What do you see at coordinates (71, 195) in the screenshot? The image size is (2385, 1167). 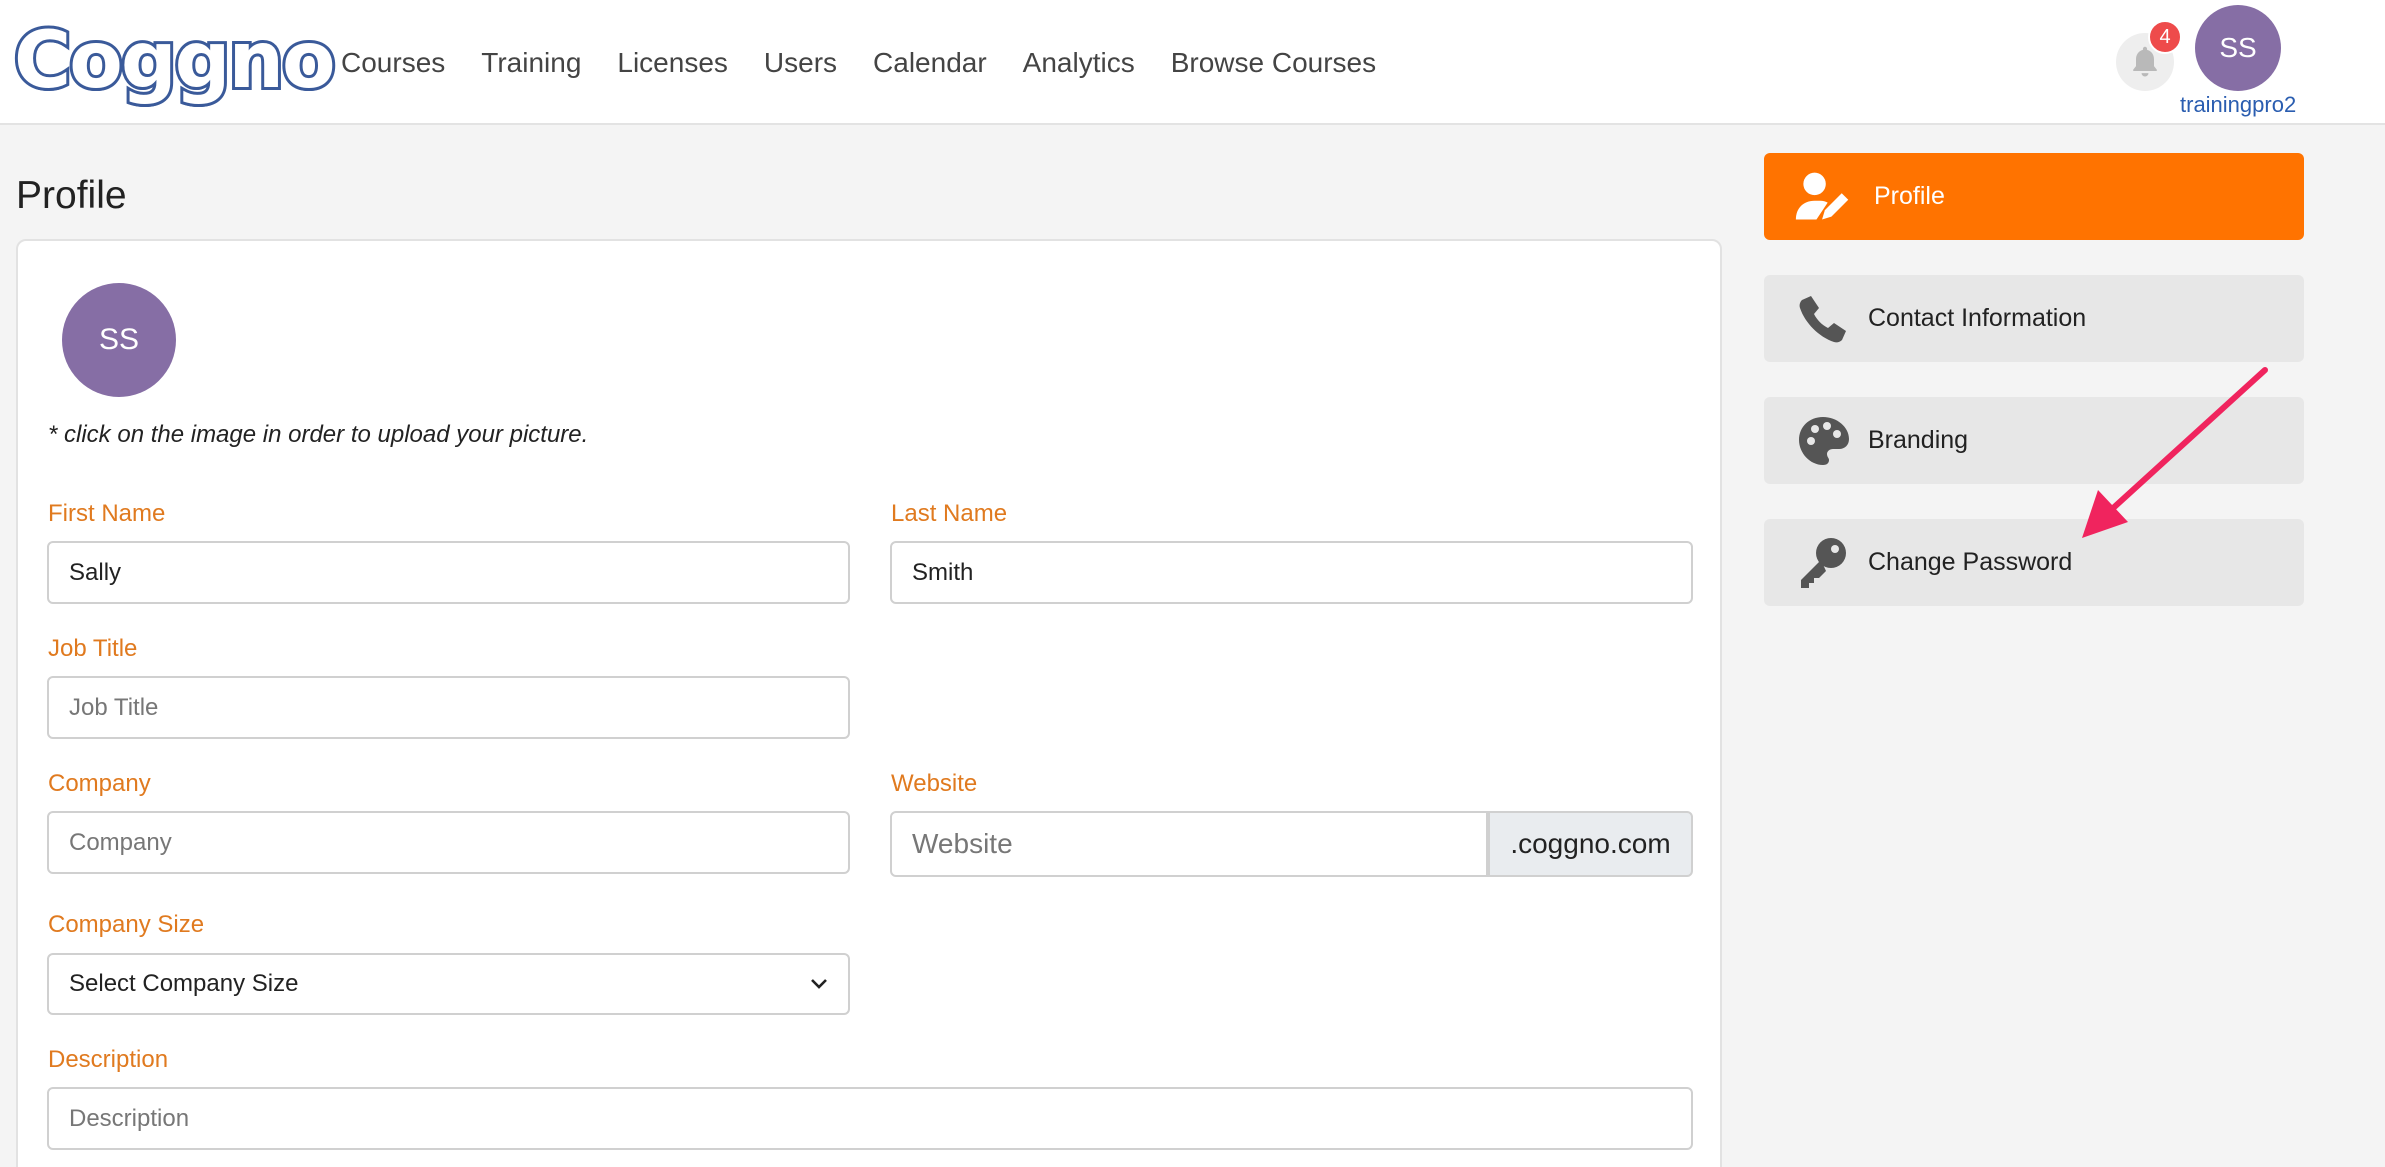 I see `page-title: Profile` at bounding box center [71, 195].